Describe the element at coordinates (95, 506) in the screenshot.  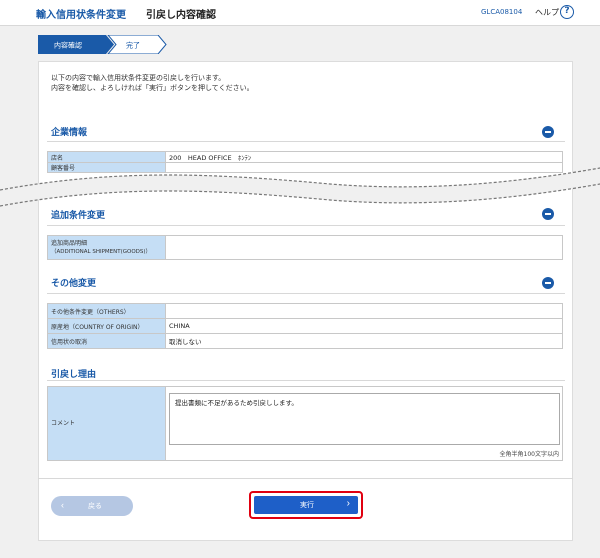
I see `back-button-label: 戻る` at that location.